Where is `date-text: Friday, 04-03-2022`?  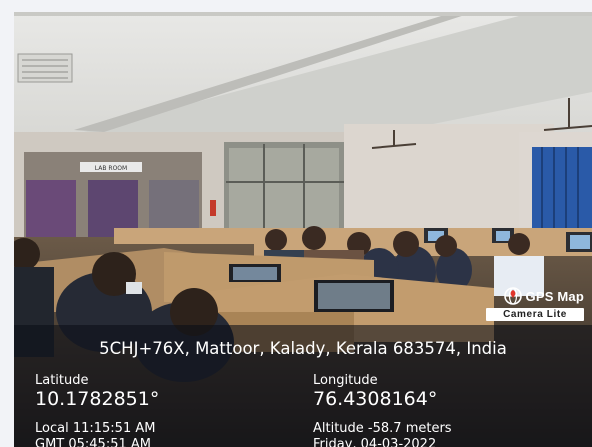 date-text: Friday, 04-03-2022 is located at coordinates (375, 442).